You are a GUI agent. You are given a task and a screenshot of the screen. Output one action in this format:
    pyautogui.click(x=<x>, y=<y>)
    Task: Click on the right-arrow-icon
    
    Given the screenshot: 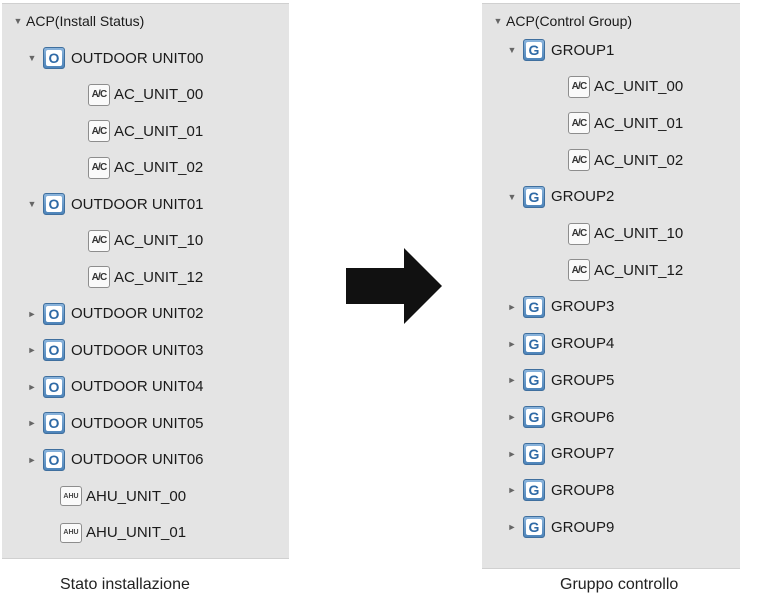 What is the action you would take?
    pyautogui.click(x=394, y=286)
    